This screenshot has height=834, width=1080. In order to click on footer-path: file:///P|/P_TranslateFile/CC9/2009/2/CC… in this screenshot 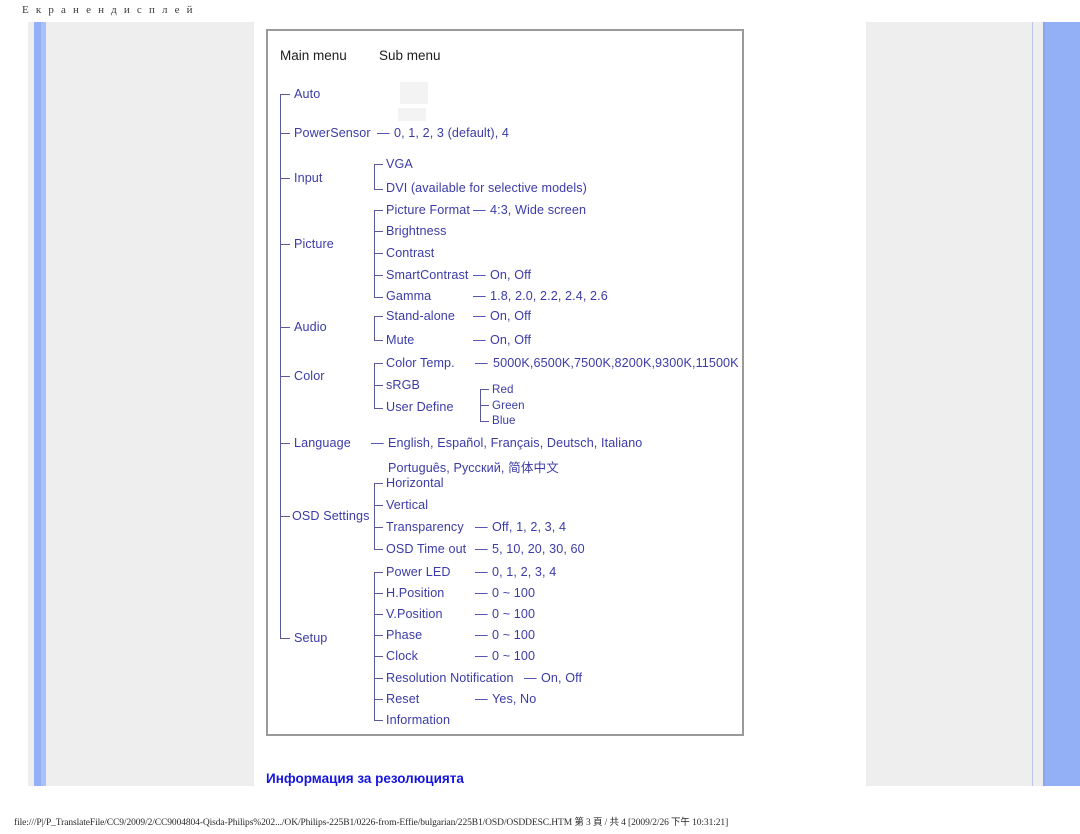, I will do `click(371, 823)`.